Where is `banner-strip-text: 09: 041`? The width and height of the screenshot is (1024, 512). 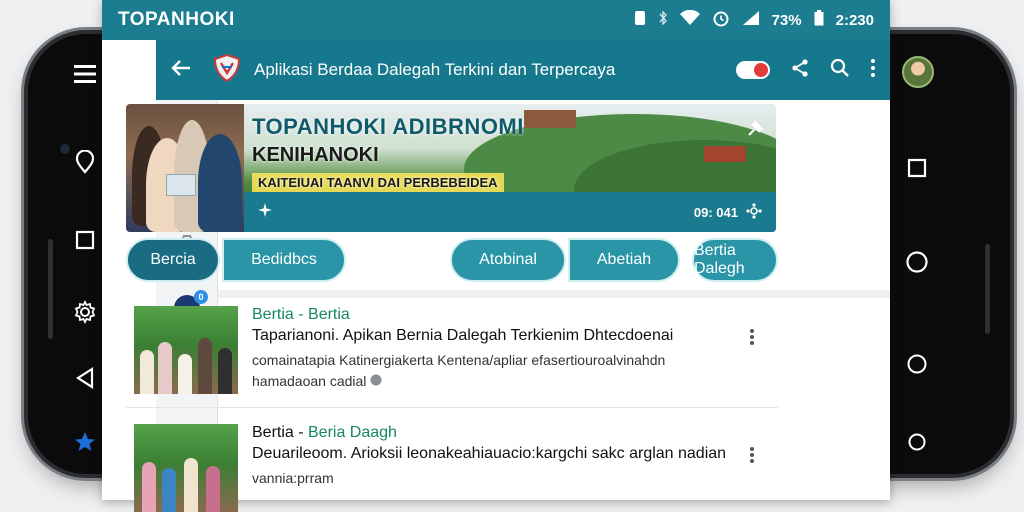 banner-strip-text: 09: 041 is located at coordinates (715, 212).